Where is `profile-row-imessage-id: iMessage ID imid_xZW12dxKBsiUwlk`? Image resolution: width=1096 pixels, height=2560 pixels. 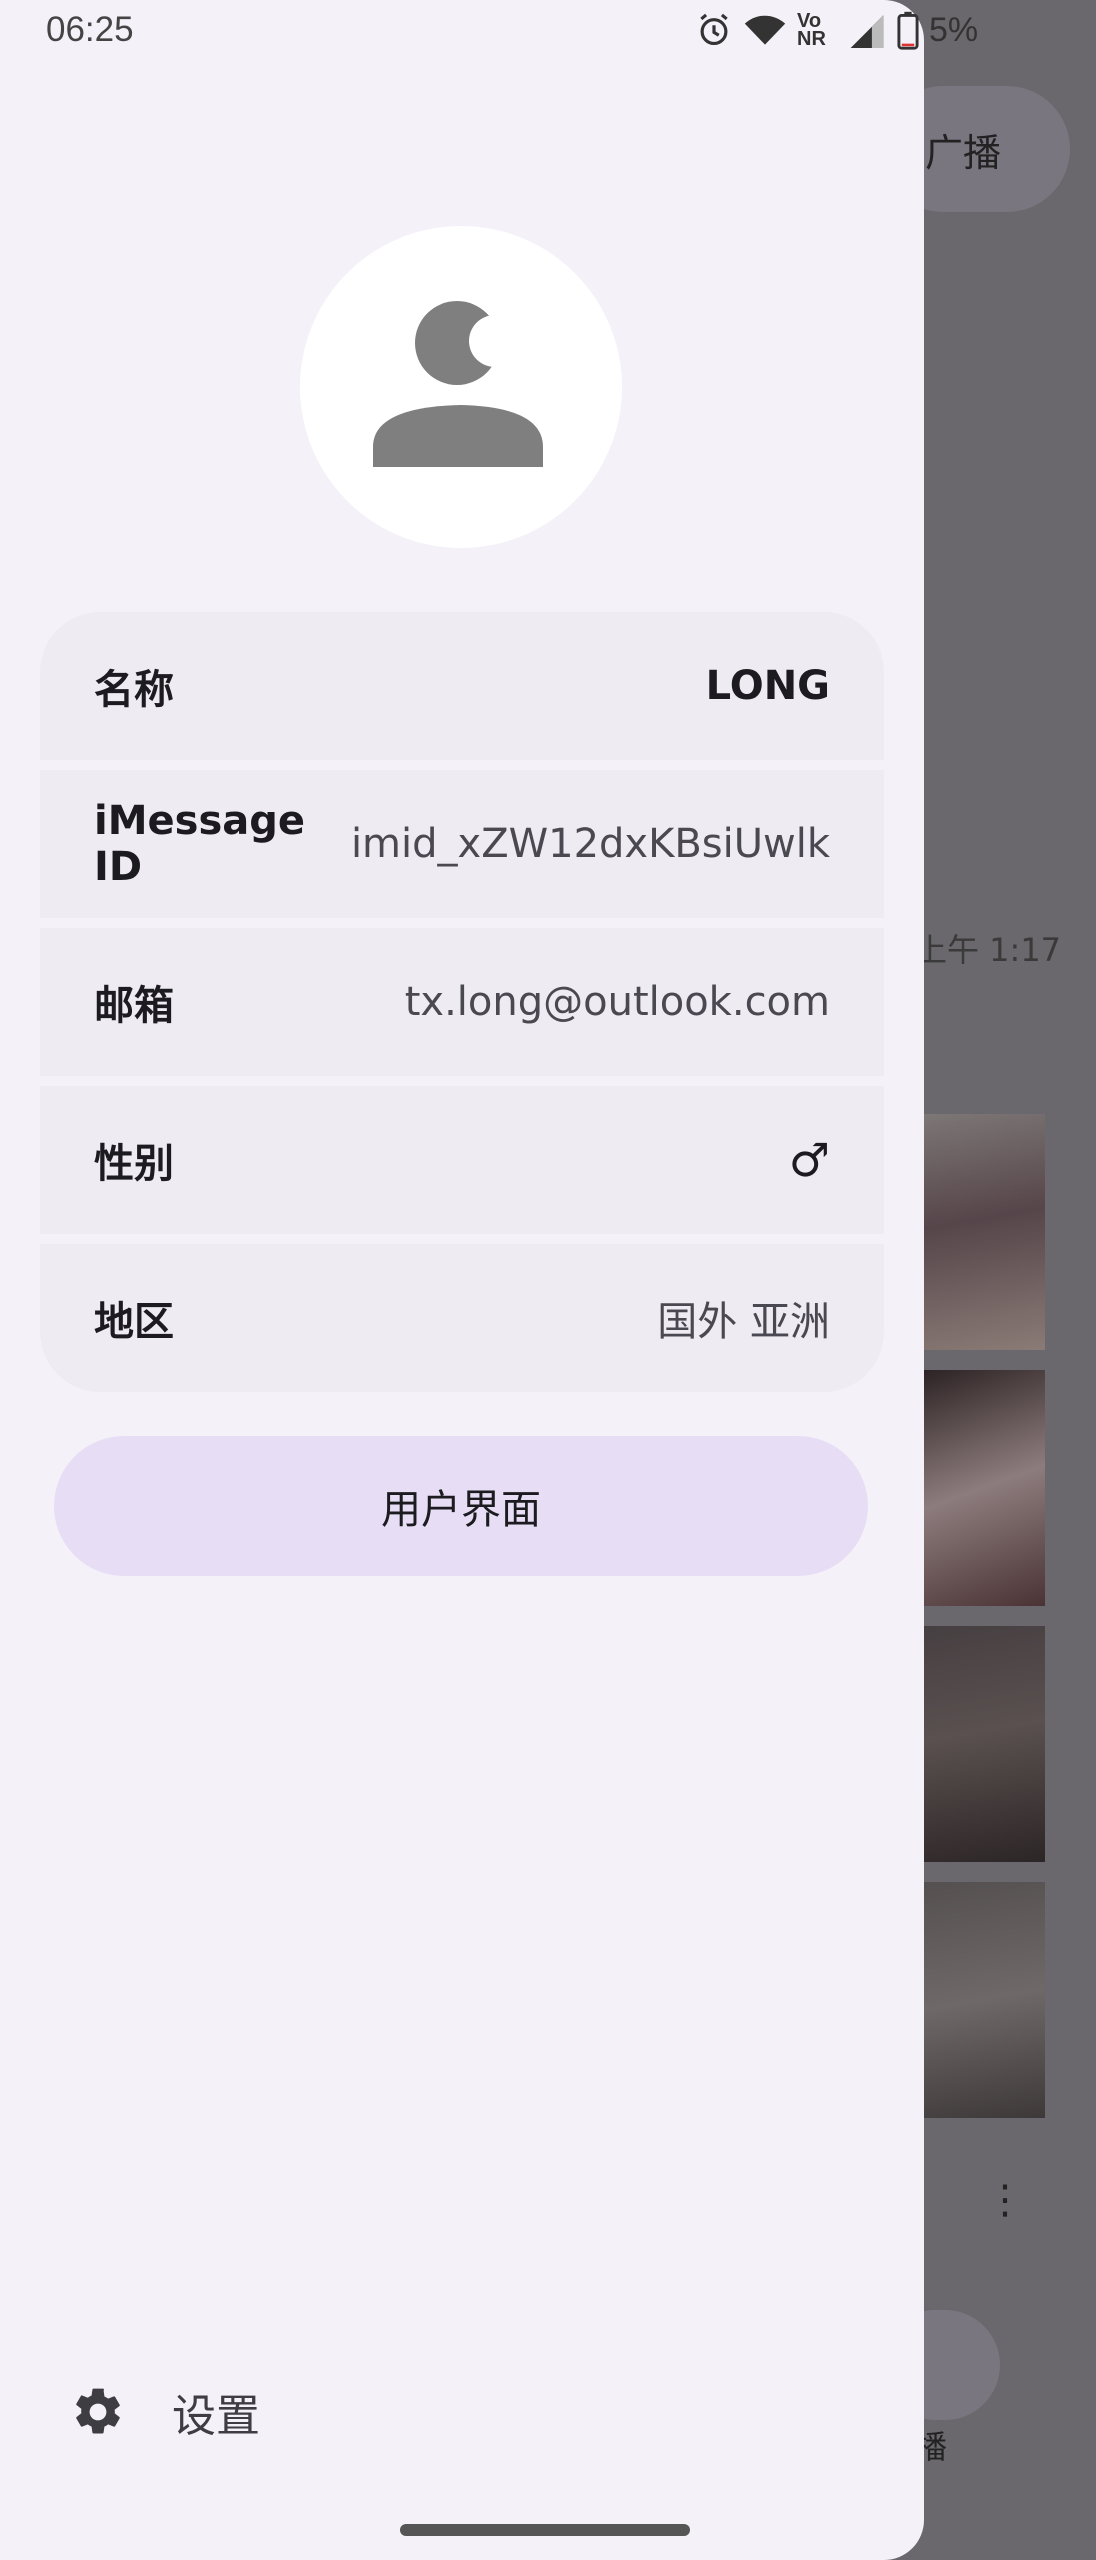
profile-row-imessage-id: iMessage ID imid_xZW12dxKBsiUwlk is located at coordinates (462, 844).